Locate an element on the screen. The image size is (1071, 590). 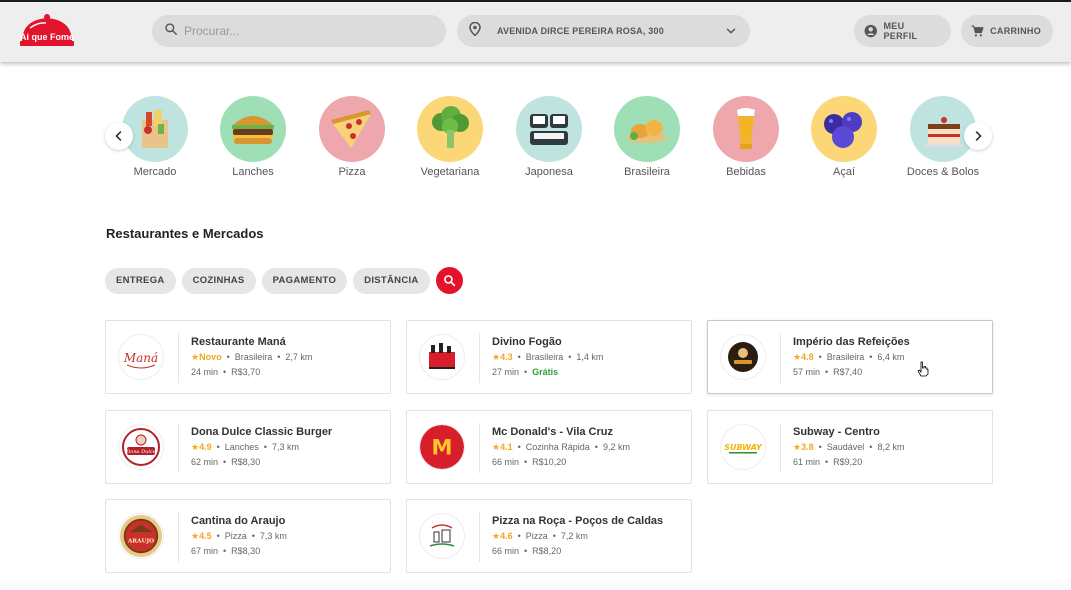
restaurant-name: Restaurante Maná is located at coordinates (238, 342).